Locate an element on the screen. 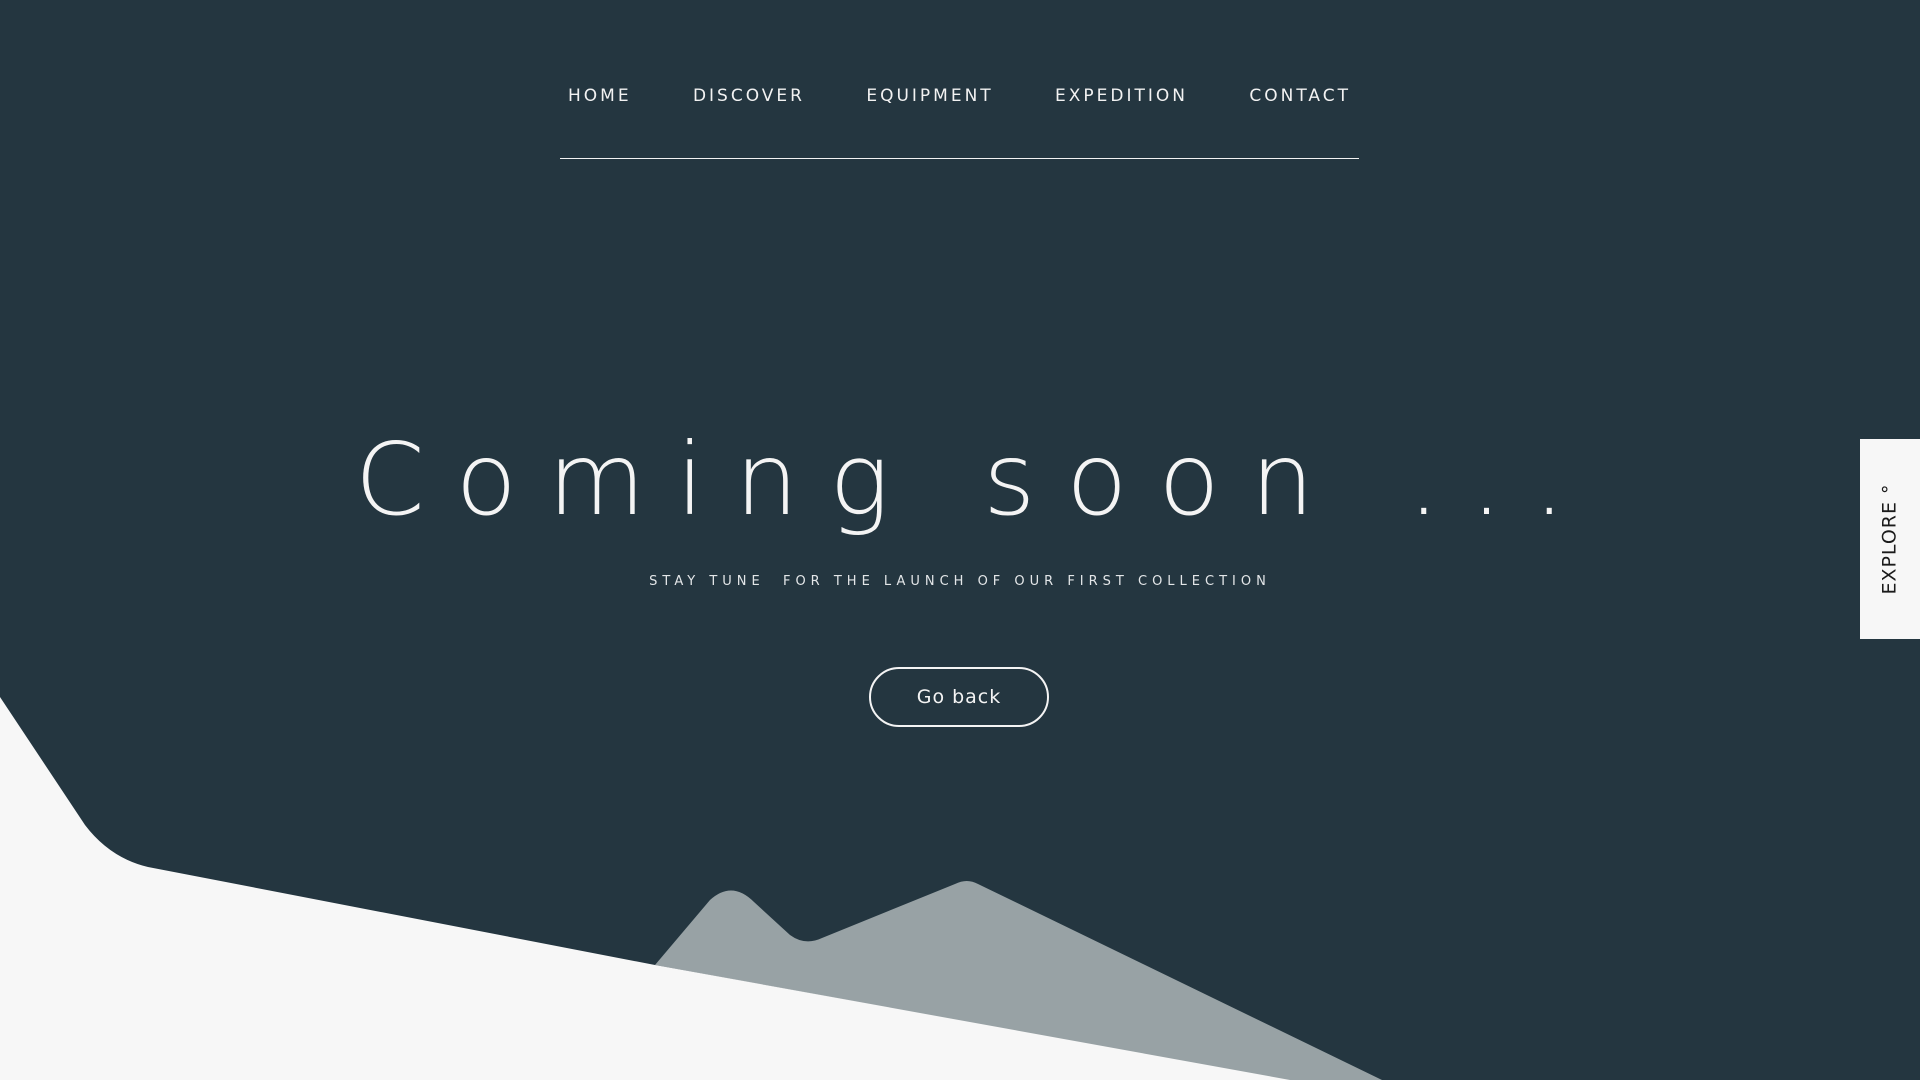 This screenshot has width=1920, height=1080. explore-side-tab: EXPLORE ° is located at coordinates (1890, 539).